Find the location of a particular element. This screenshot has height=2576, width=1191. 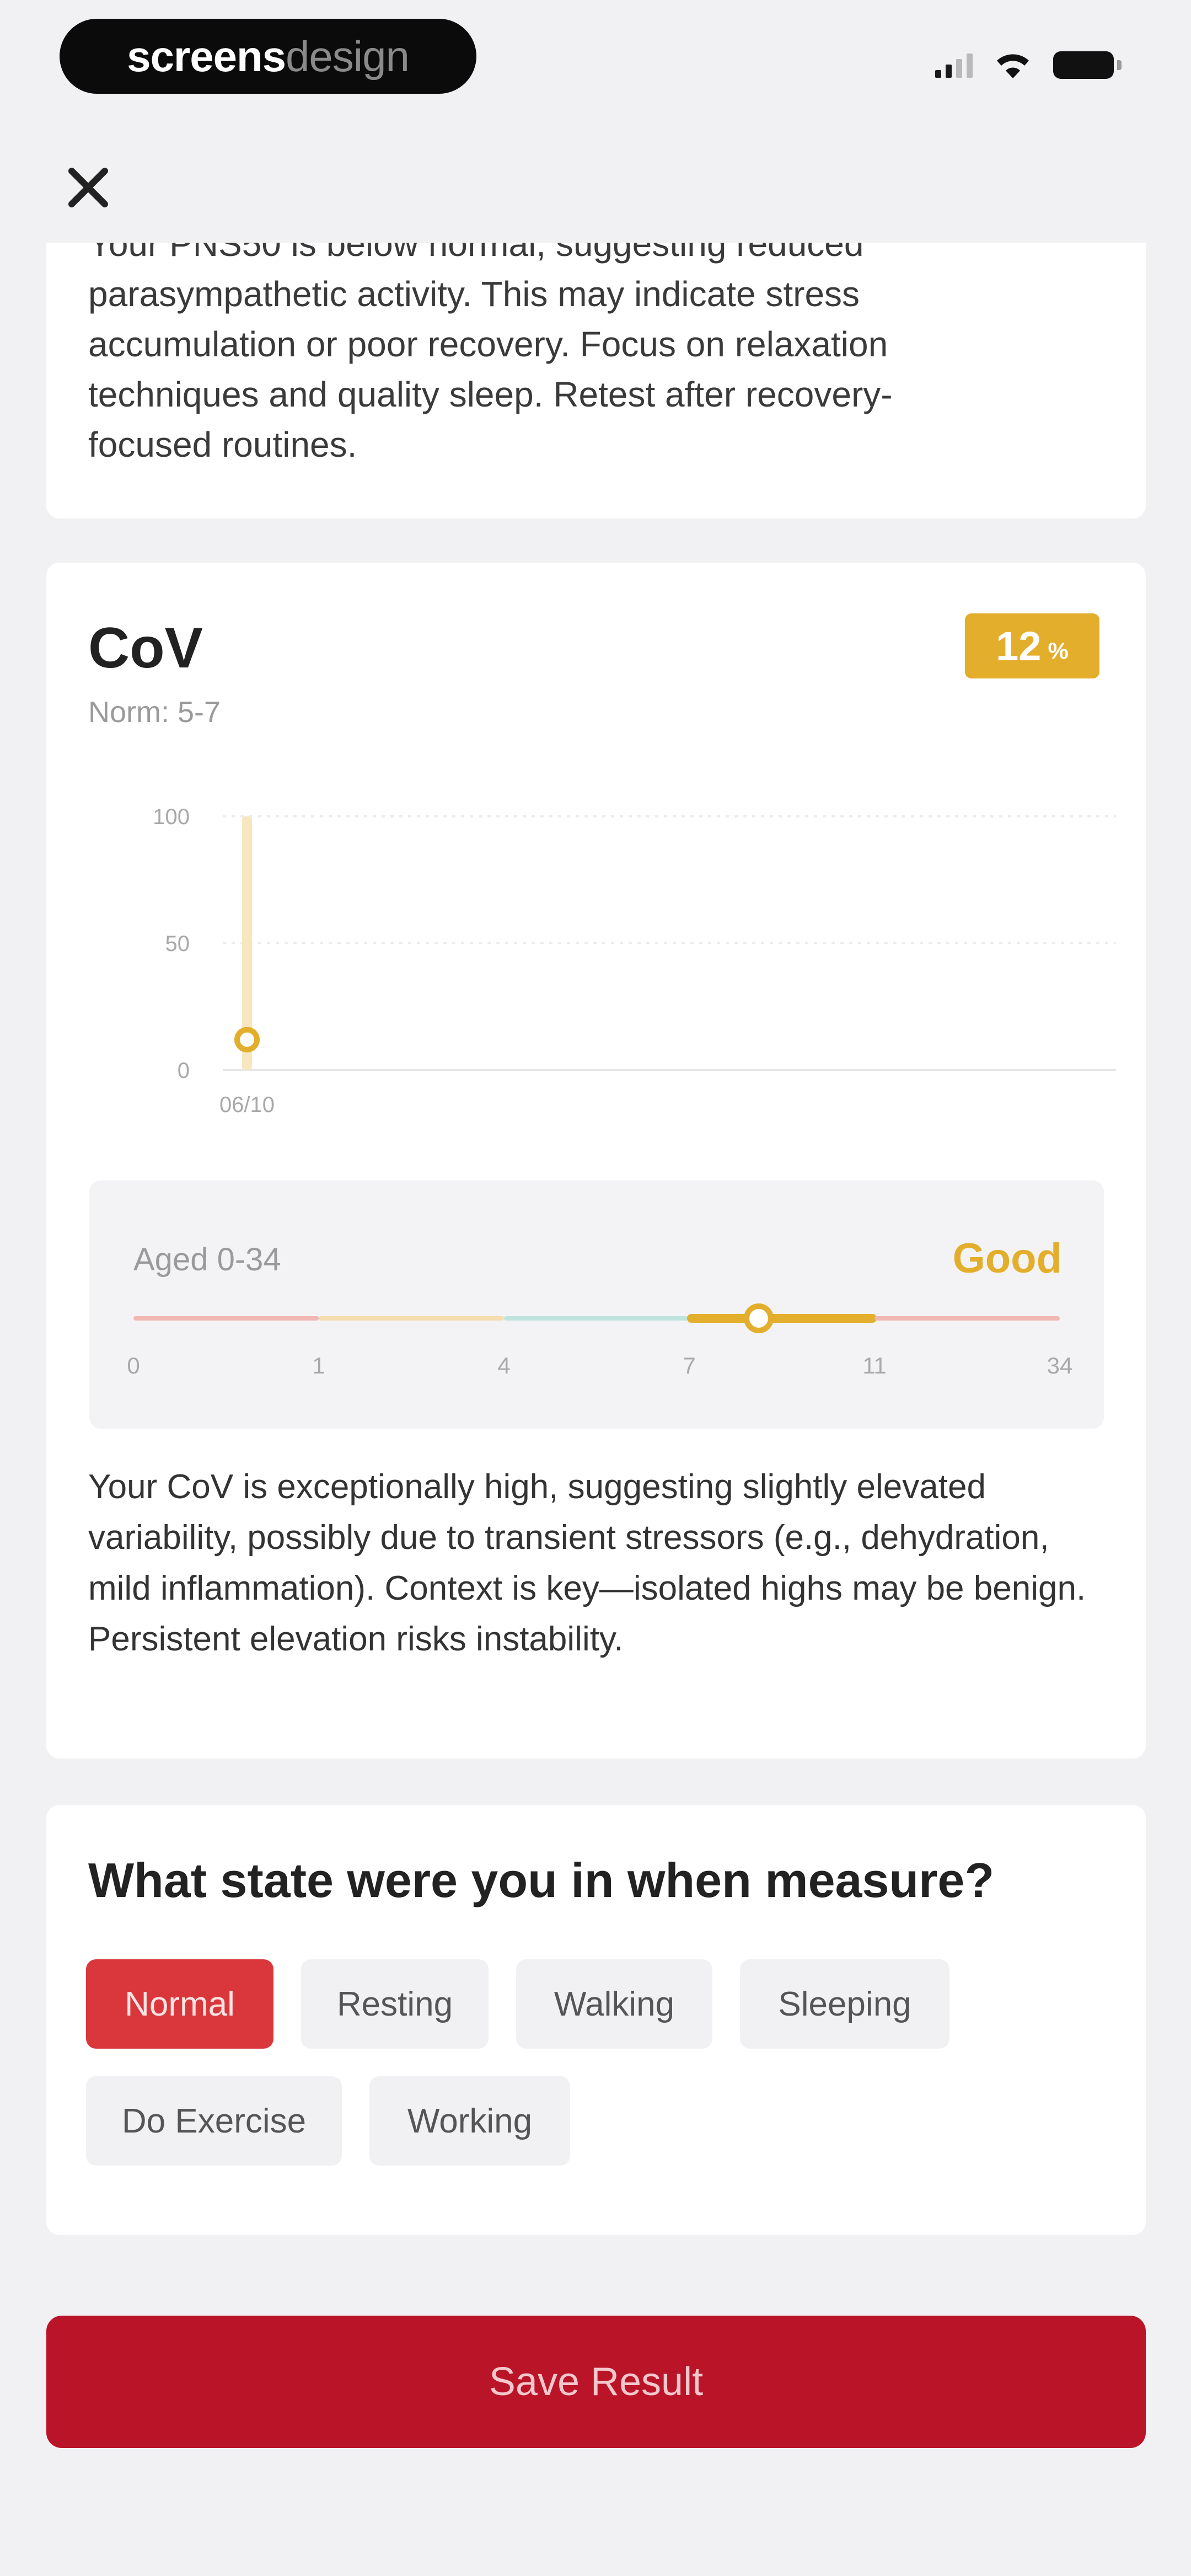

range-marker is located at coordinates (759, 1318).